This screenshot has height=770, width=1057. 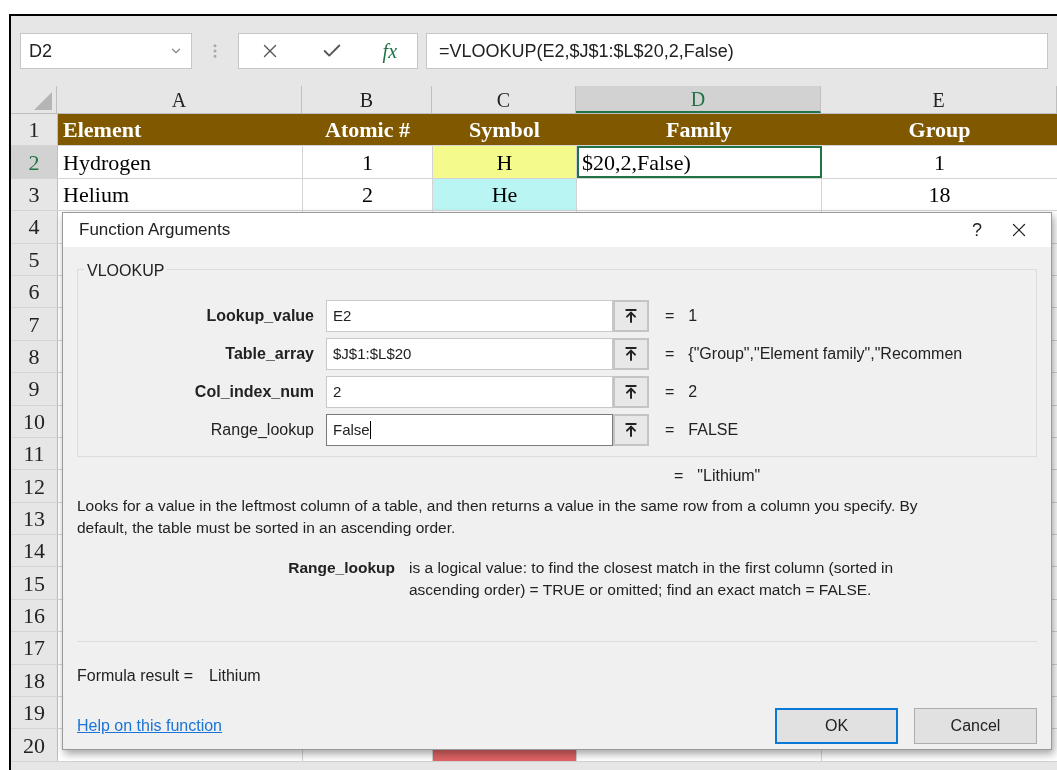 I want to click on table-cell: He, so click(x=505, y=194).